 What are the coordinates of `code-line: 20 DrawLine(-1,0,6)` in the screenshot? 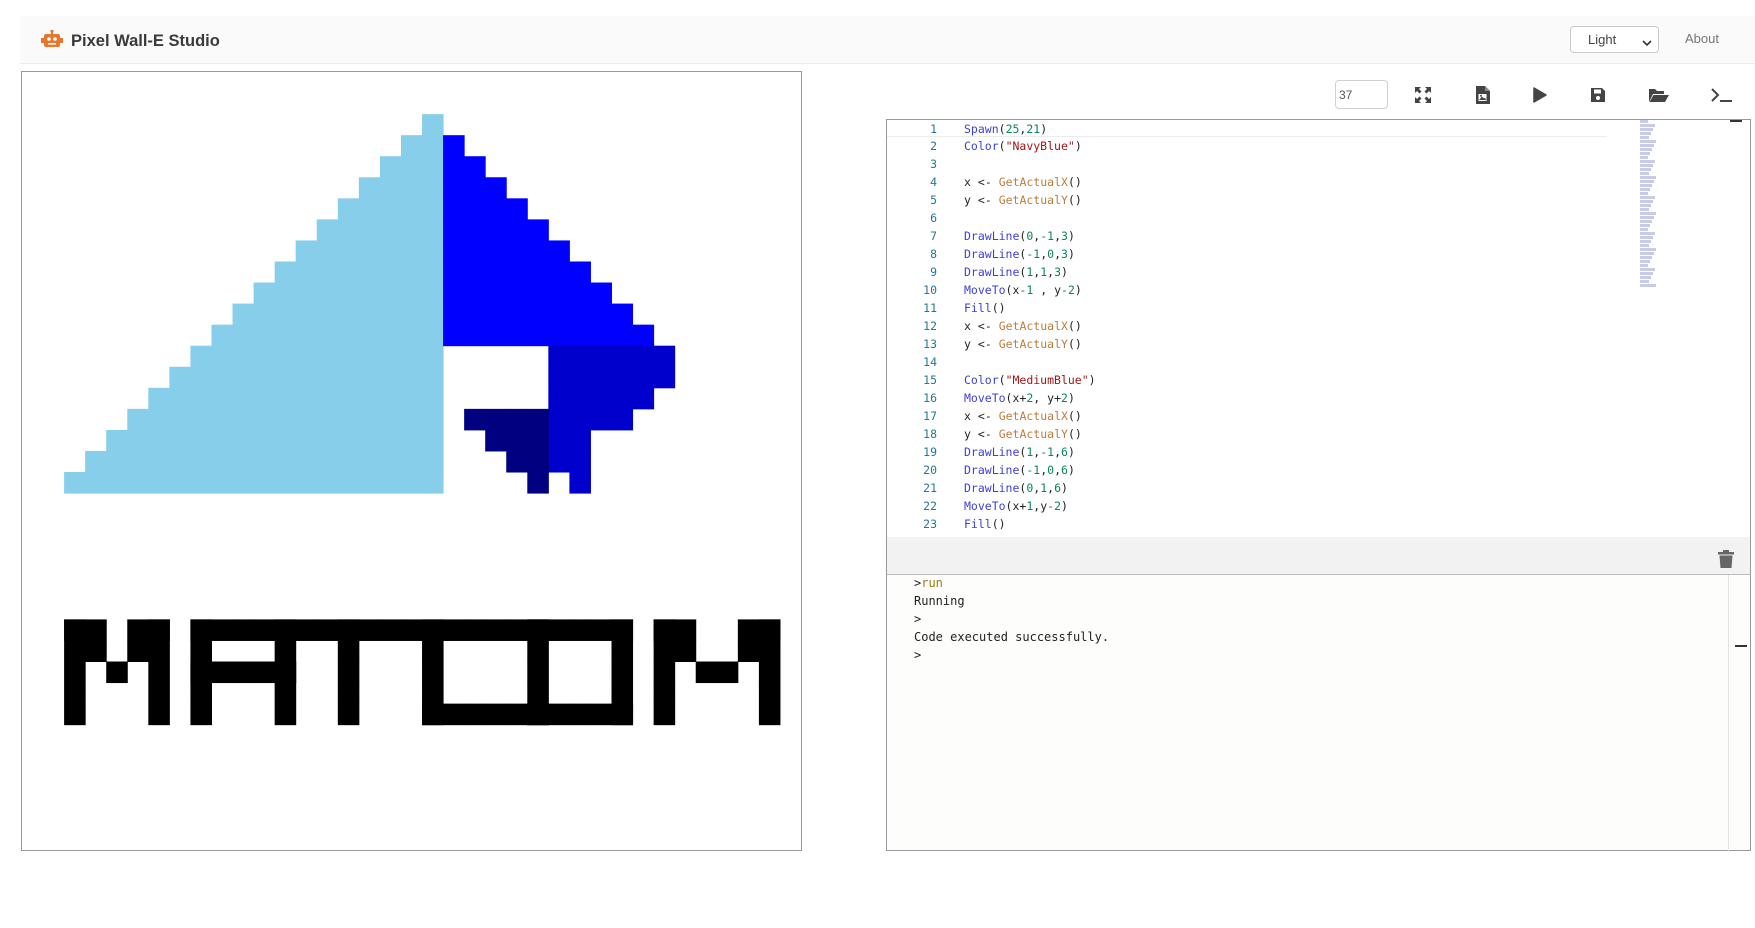 It's located at (1247, 470).